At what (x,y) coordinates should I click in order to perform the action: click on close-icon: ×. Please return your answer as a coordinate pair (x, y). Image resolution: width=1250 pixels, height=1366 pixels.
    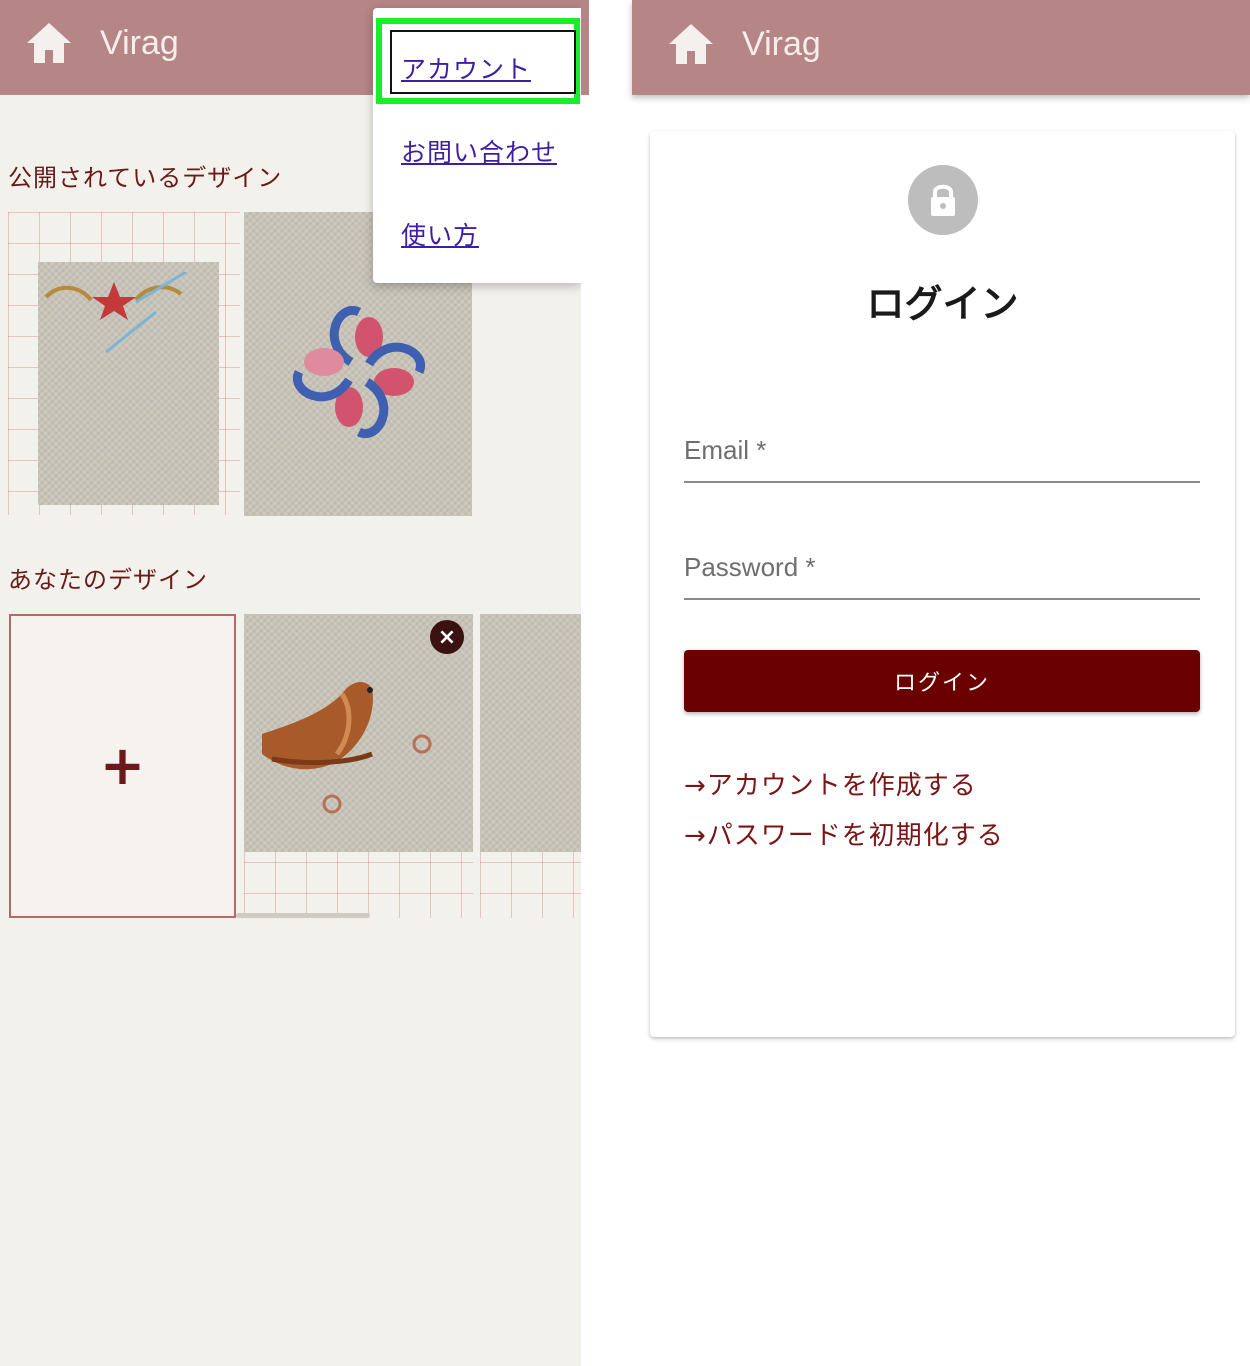
    Looking at the image, I should click on (447, 637).